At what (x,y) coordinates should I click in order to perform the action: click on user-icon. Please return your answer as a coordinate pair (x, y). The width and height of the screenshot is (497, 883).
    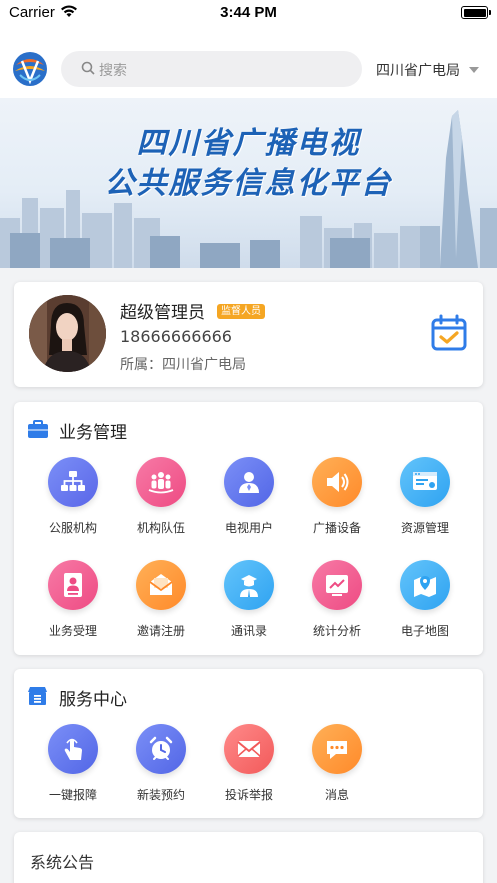
    Looking at the image, I should click on (249, 482).